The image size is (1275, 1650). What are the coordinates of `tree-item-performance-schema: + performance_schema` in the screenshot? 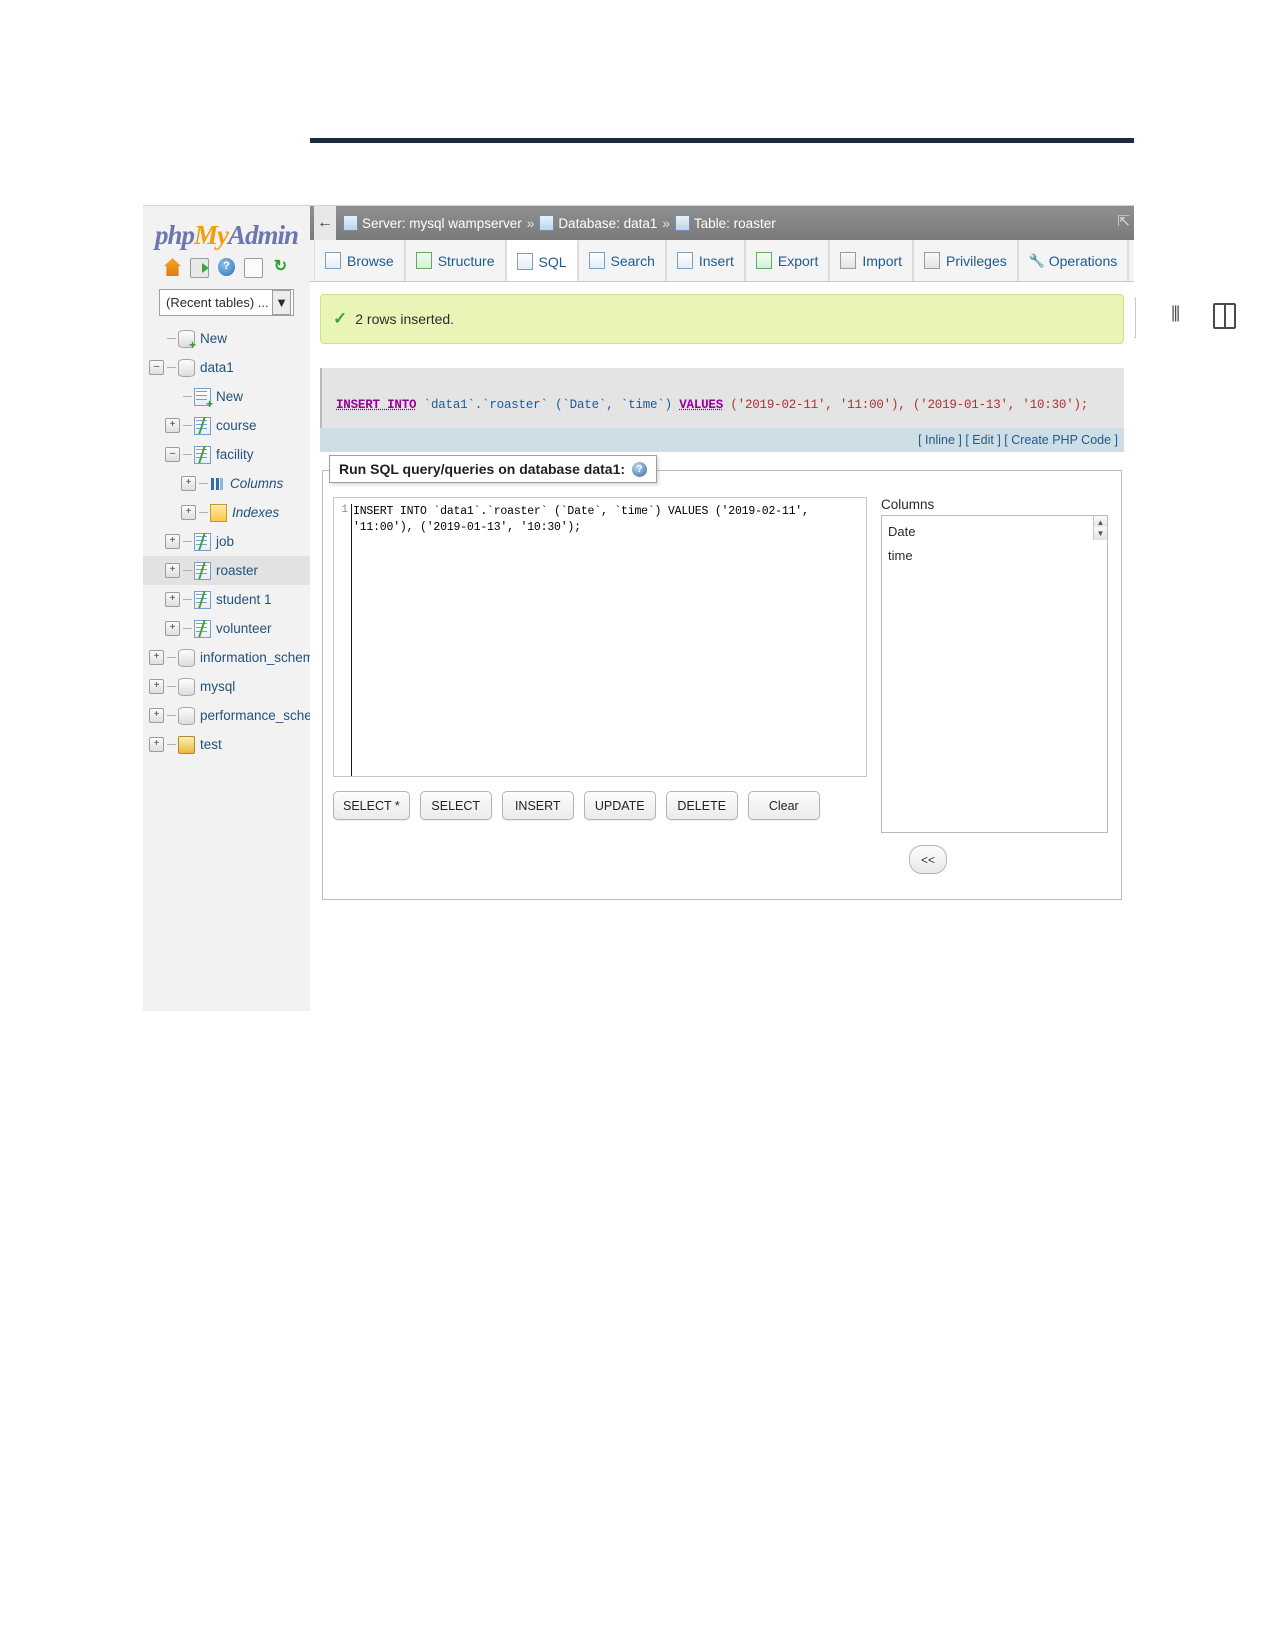 It's located at (237, 715).